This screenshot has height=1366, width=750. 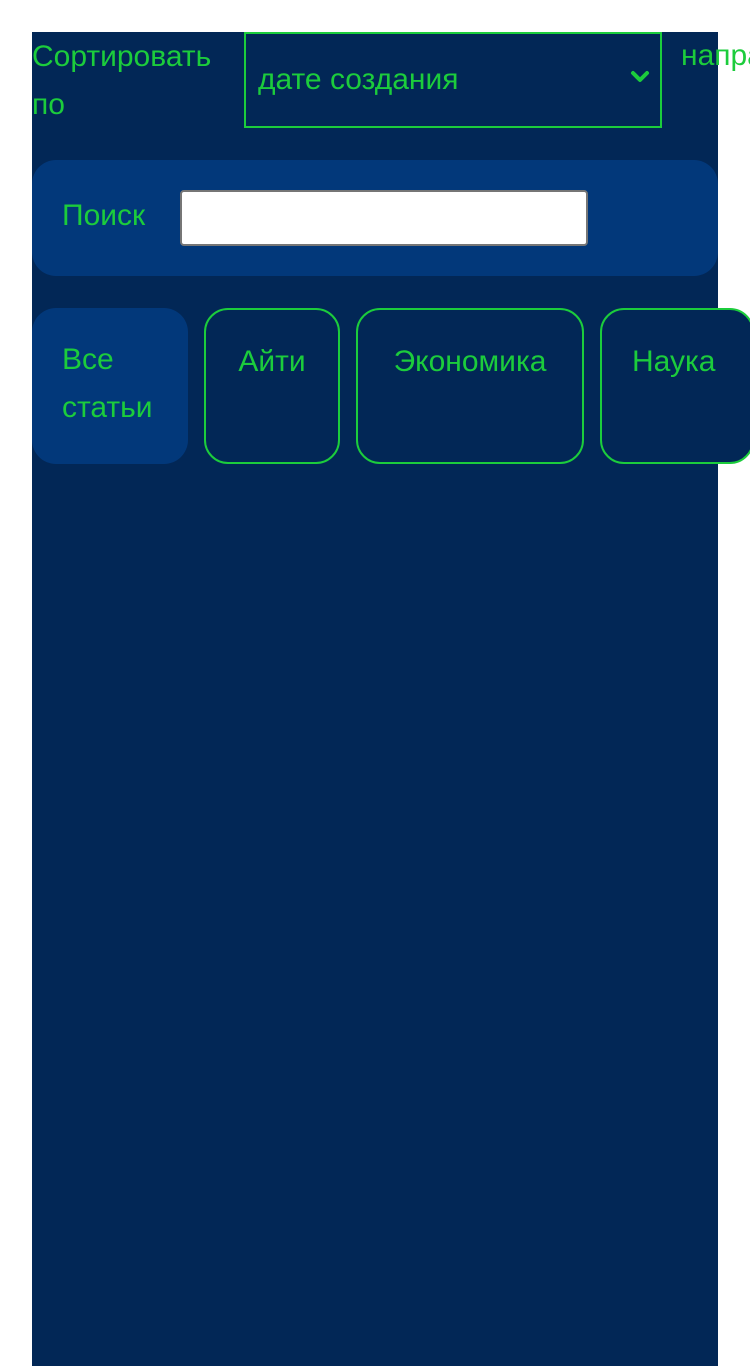 What do you see at coordinates (640, 76) in the screenshot?
I see `chevron-down-icon` at bounding box center [640, 76].